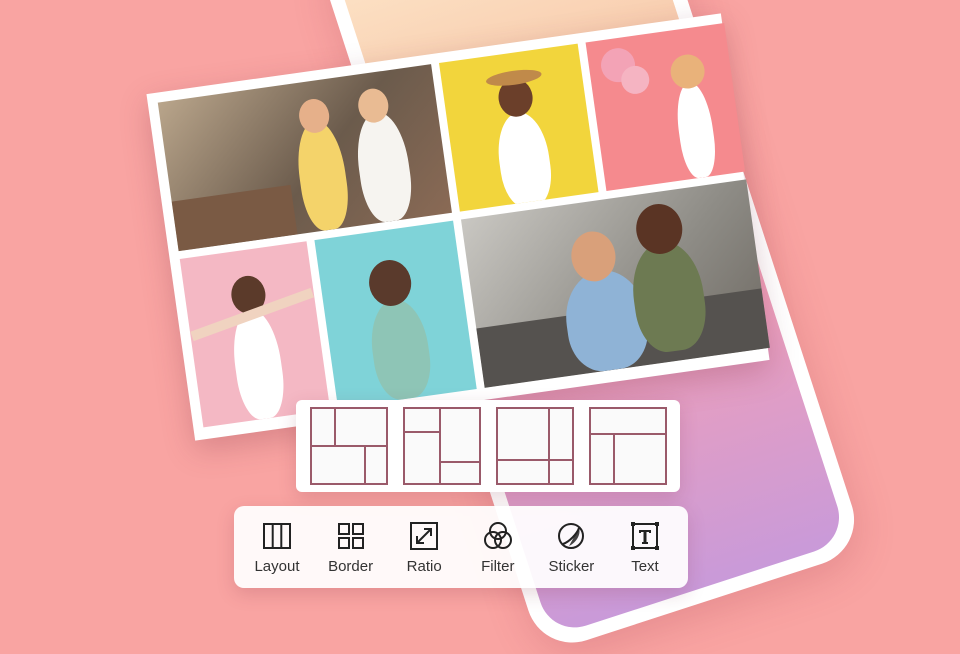 This screenshot has height=654, width=960. I want to click on border-tool-label: Border, so click(351, 566).